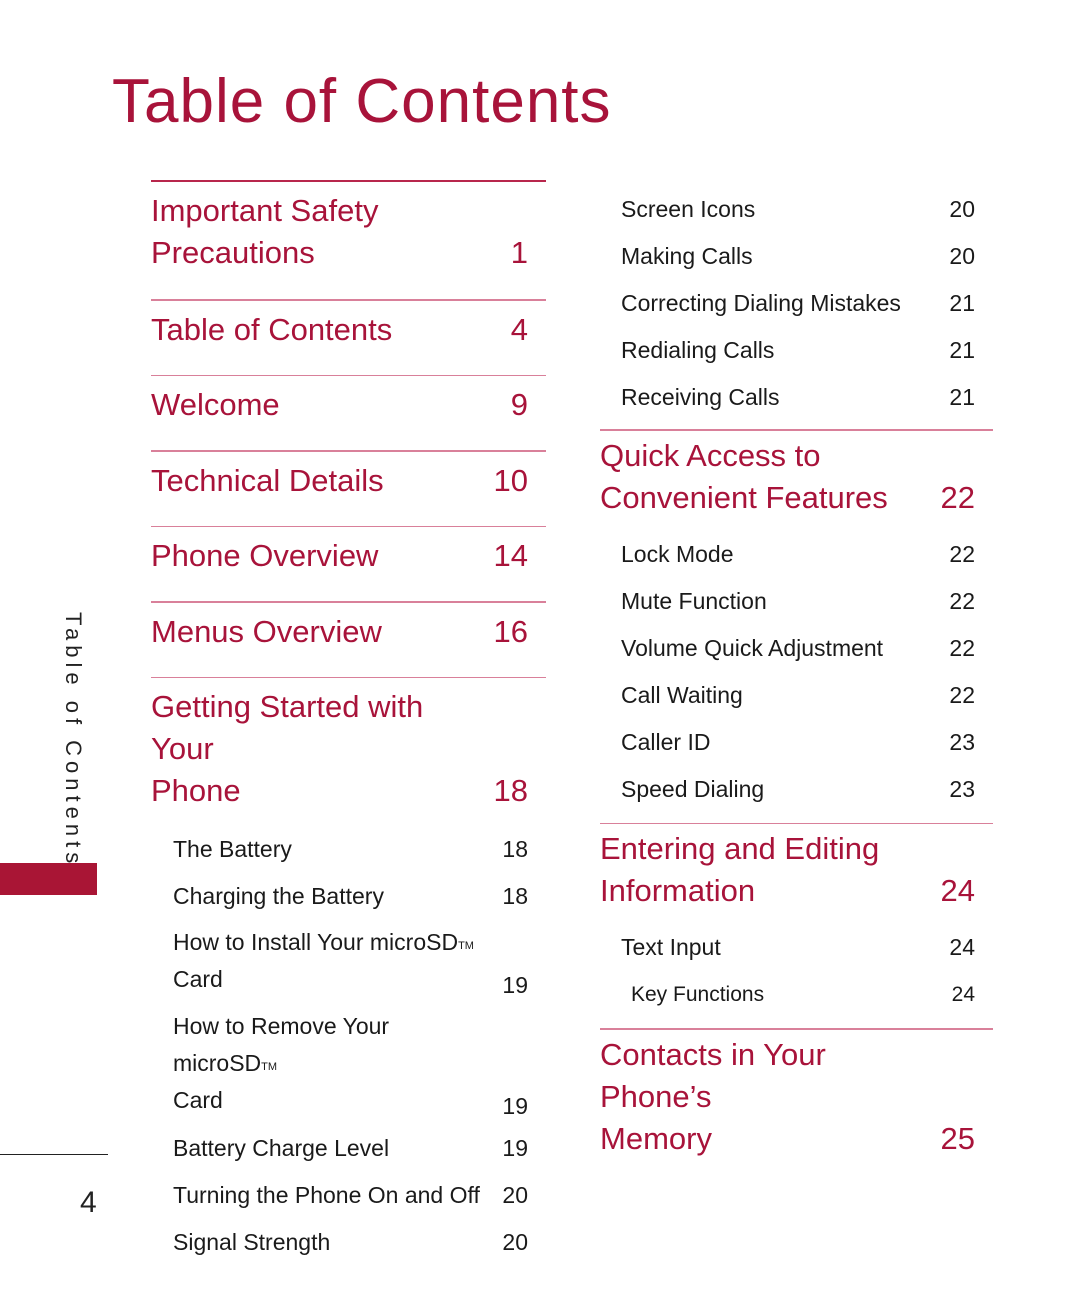  Describe the element at coordinates (666, 741) in the screenshot. I see `item-title: Caller ID` at that location.